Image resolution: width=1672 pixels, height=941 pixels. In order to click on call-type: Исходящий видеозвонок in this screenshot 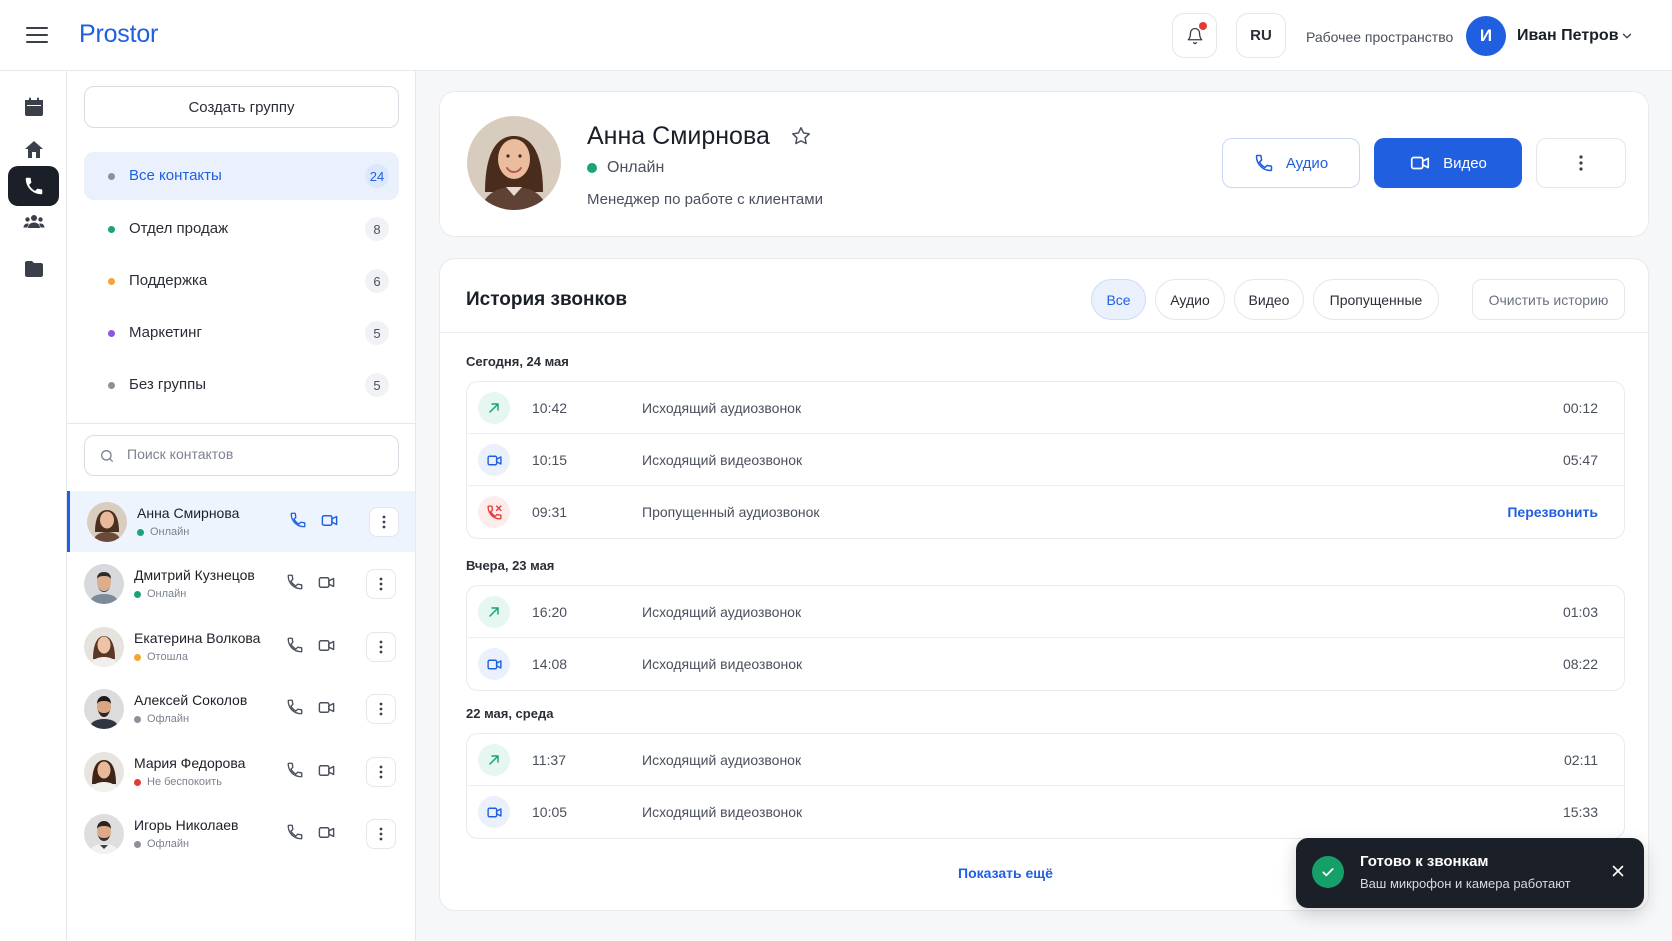, I will do `click(722, 664)`.